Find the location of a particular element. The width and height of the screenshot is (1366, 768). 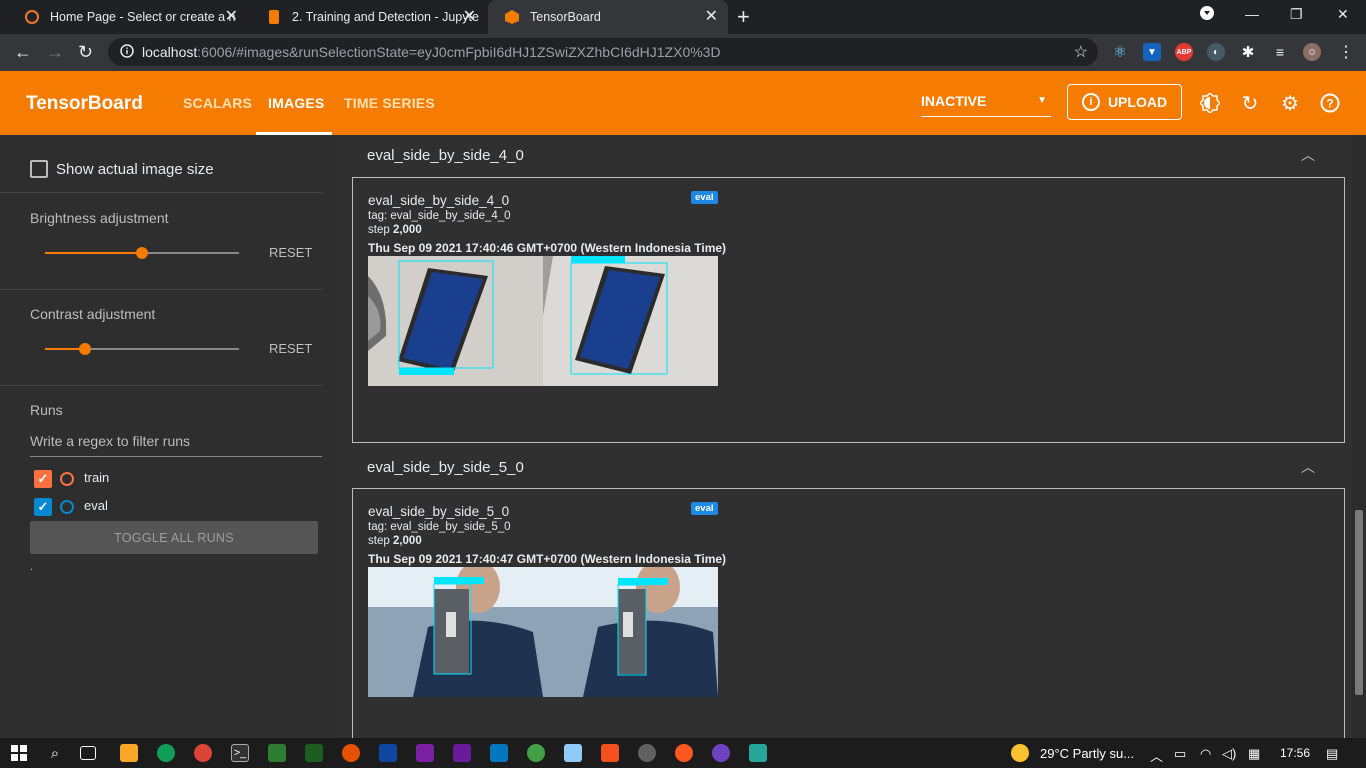

upload-button: i UPLOAD is located at coordinates (1124, 102).